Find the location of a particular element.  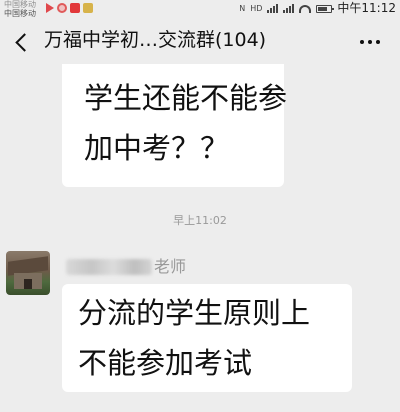

redacted-name is located at coordinates (109, 267).